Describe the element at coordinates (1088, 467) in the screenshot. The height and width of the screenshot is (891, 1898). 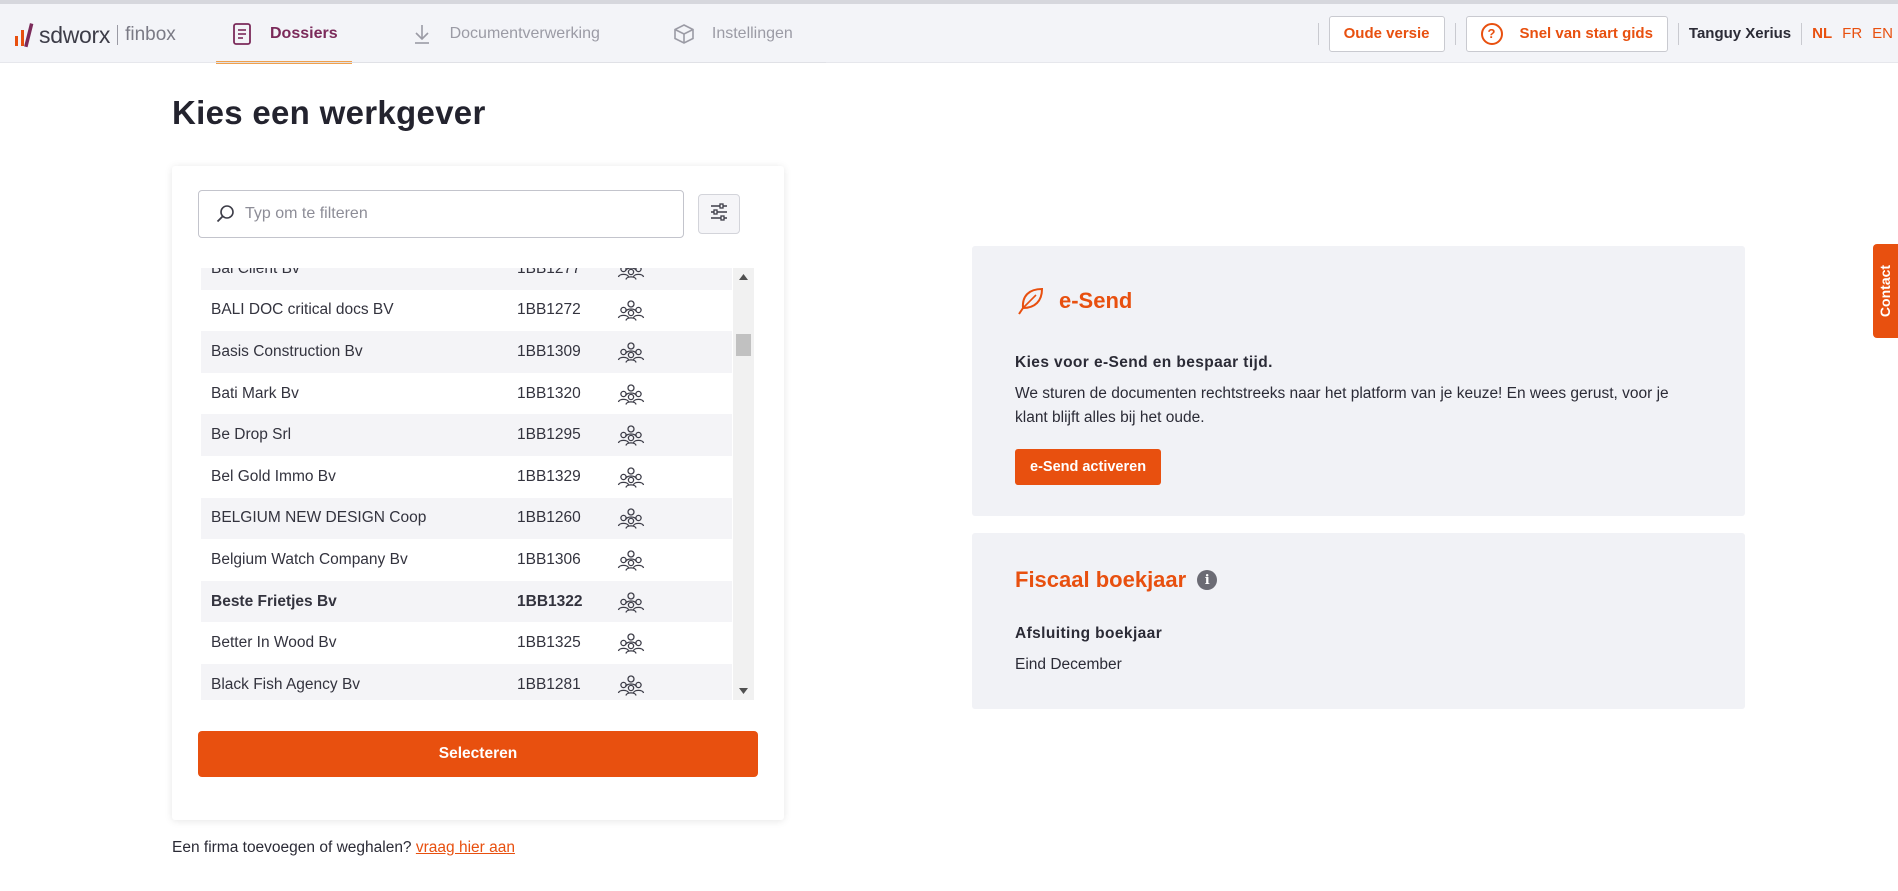
I see `esend-activate-button: e-Send activeren` at that location.